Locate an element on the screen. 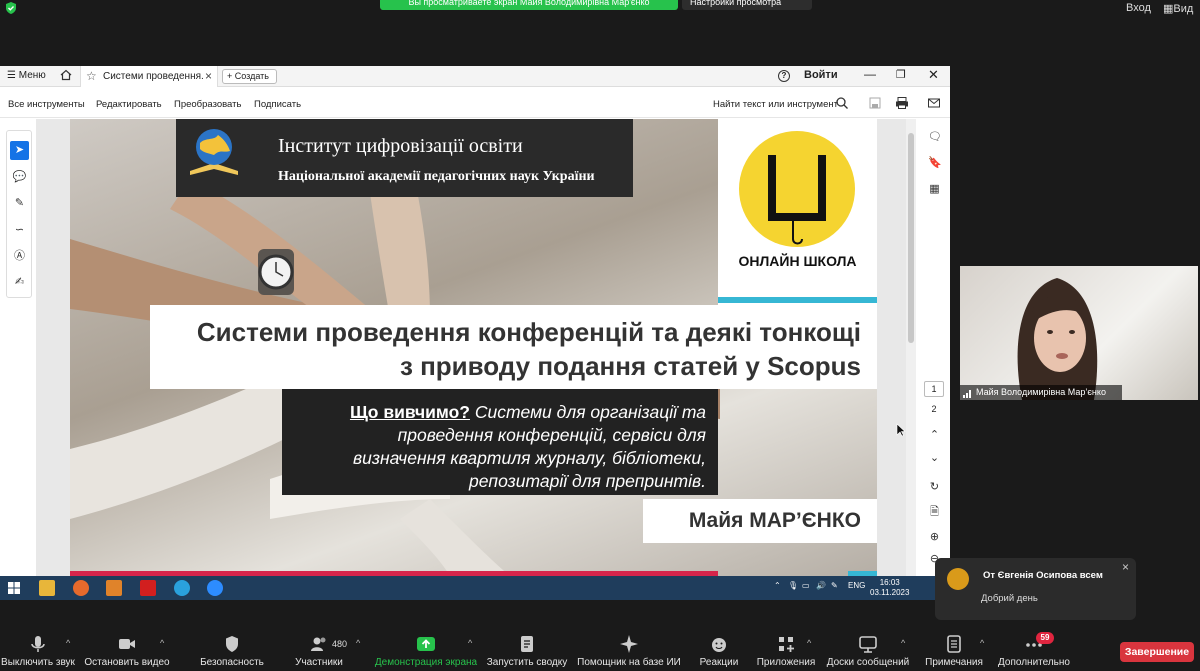  menu-button: ☰ Меню is located at coordinates (26, 75).